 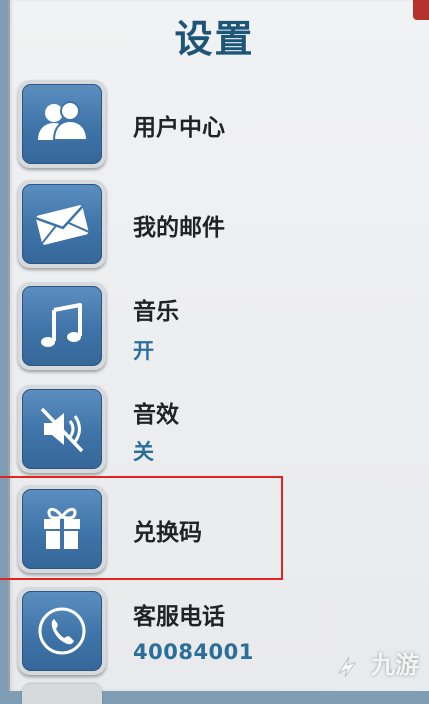 I want to click on speaker-muted-icon, so click(x=62, y=430).